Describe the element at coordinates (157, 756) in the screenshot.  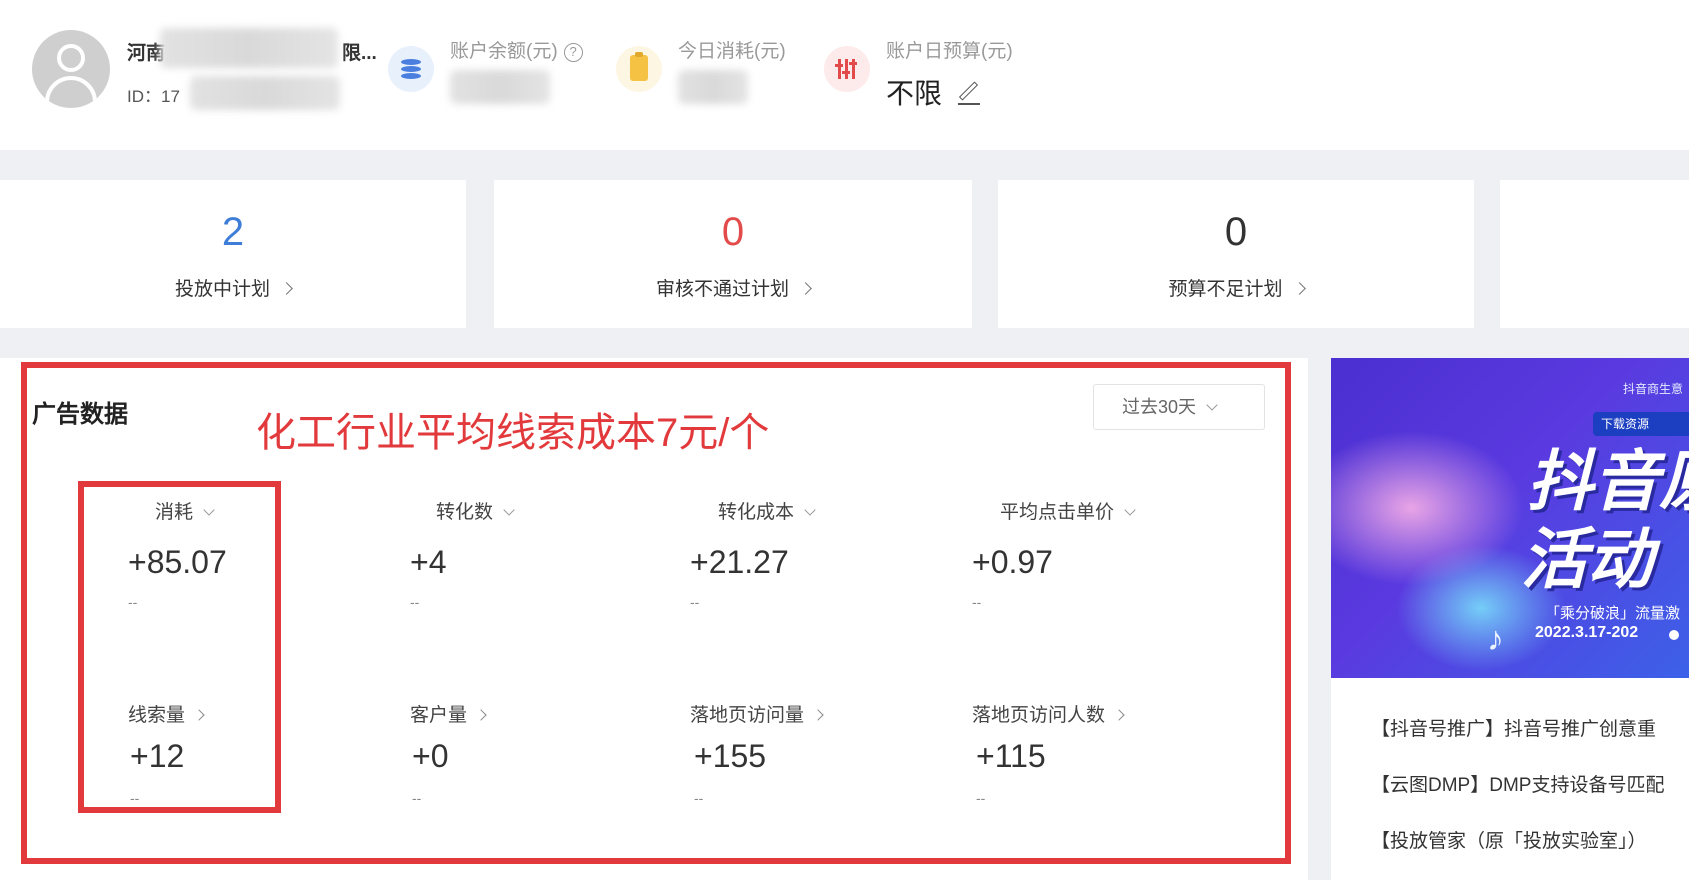
I see `metric-leads-value: +12` at that location.